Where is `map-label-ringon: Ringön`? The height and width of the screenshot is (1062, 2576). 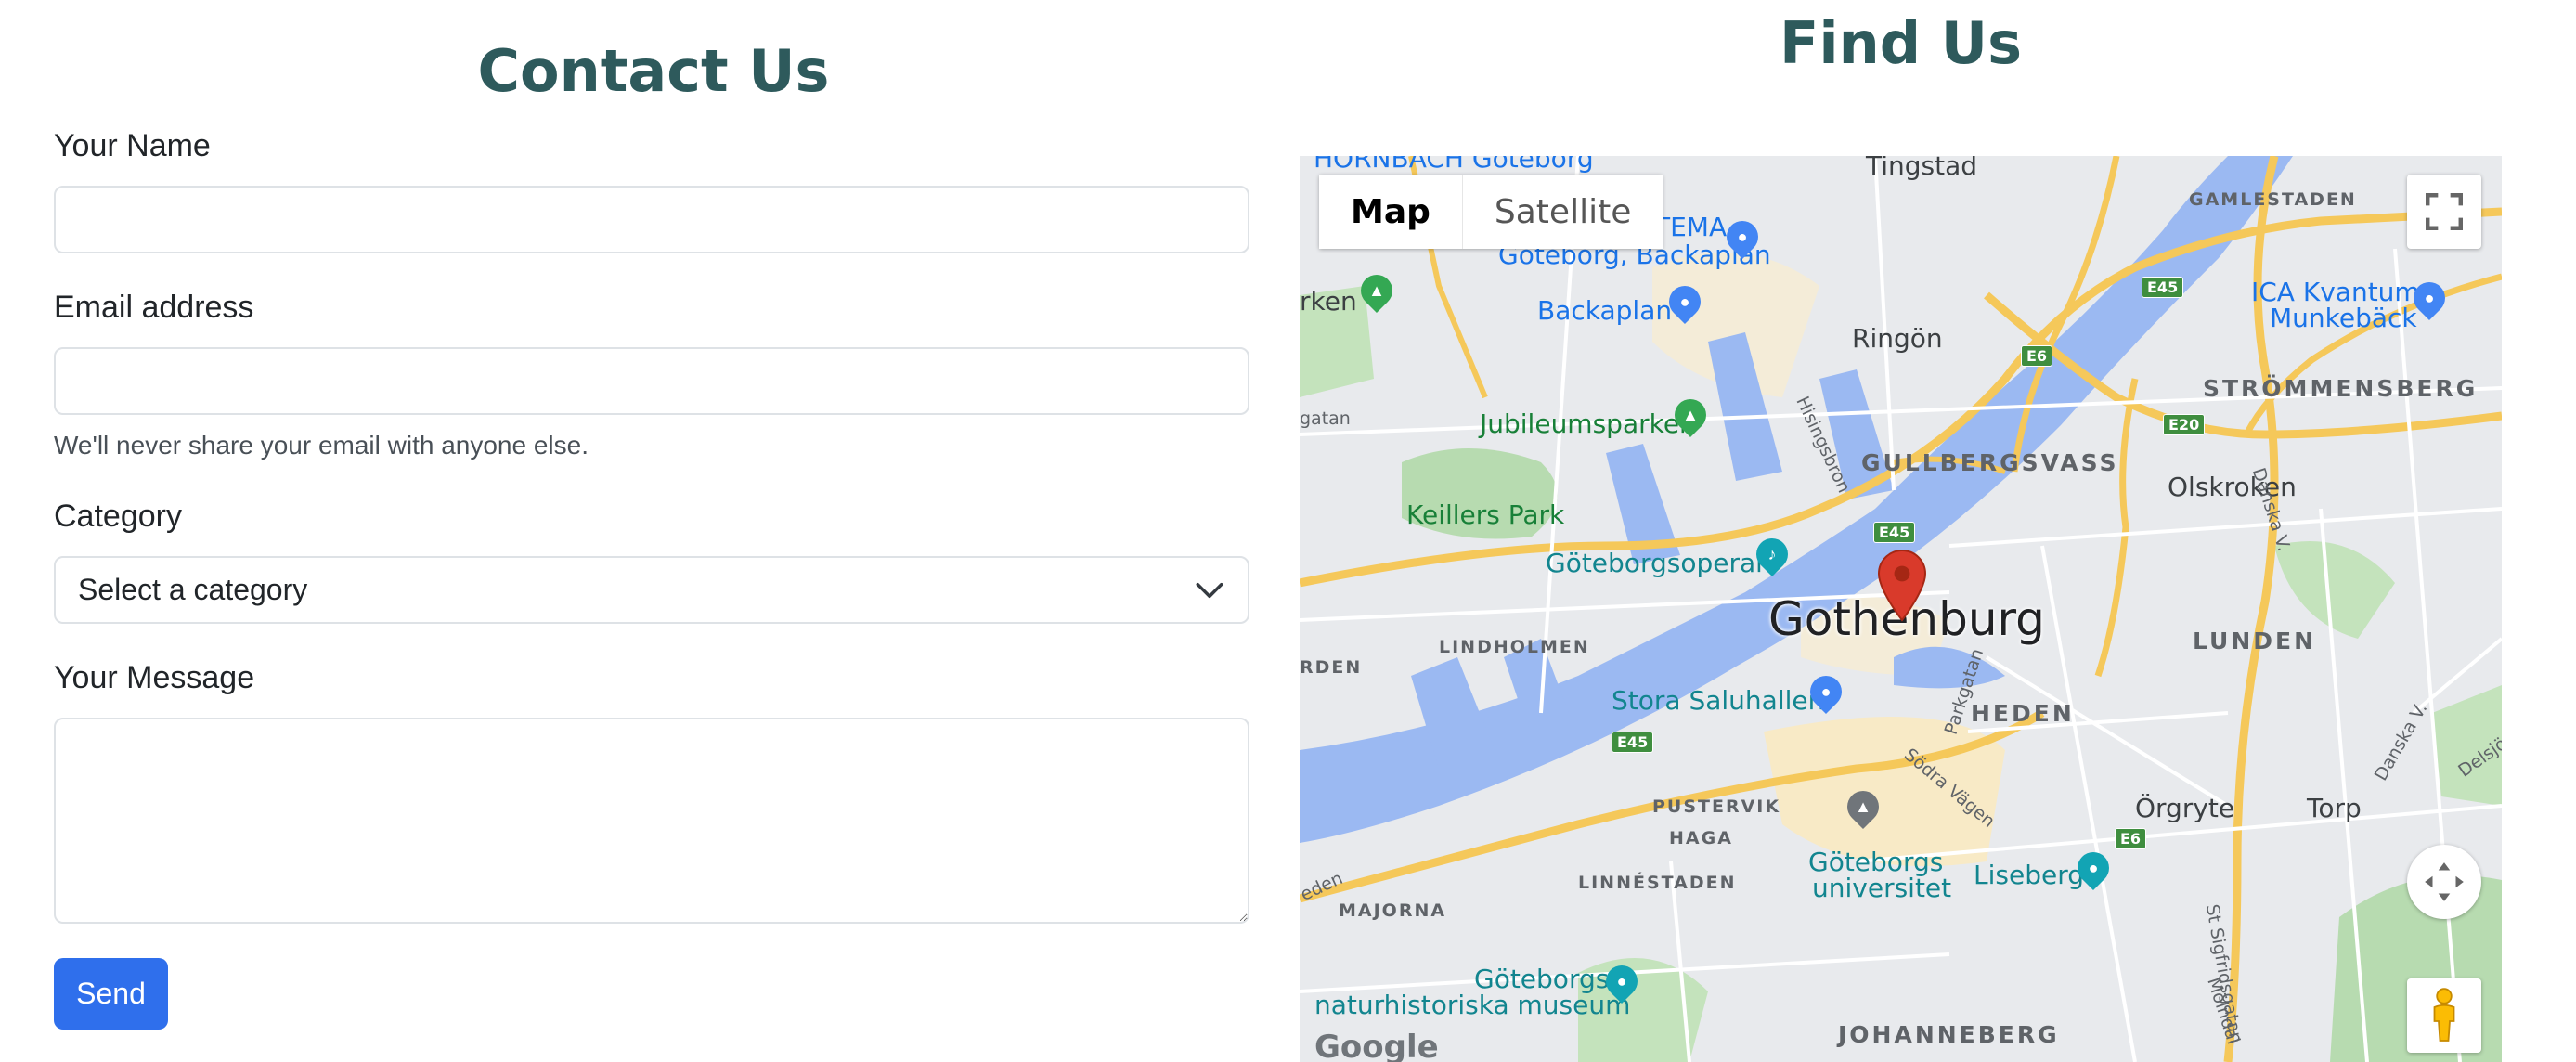
map-label-ringon: Ringön is located at coordinates (1897, 338).